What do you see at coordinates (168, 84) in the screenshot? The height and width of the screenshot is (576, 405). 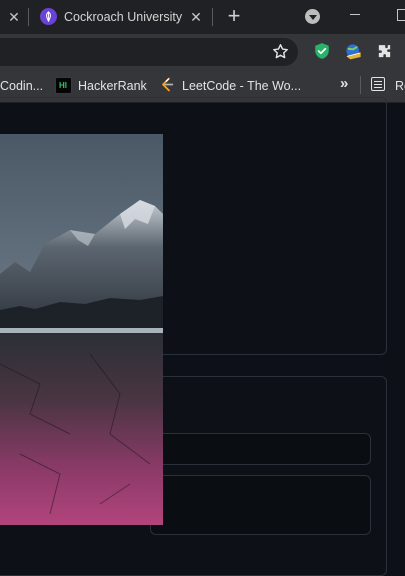 I see `leetcode-icon` at bounding box center [168, 84].